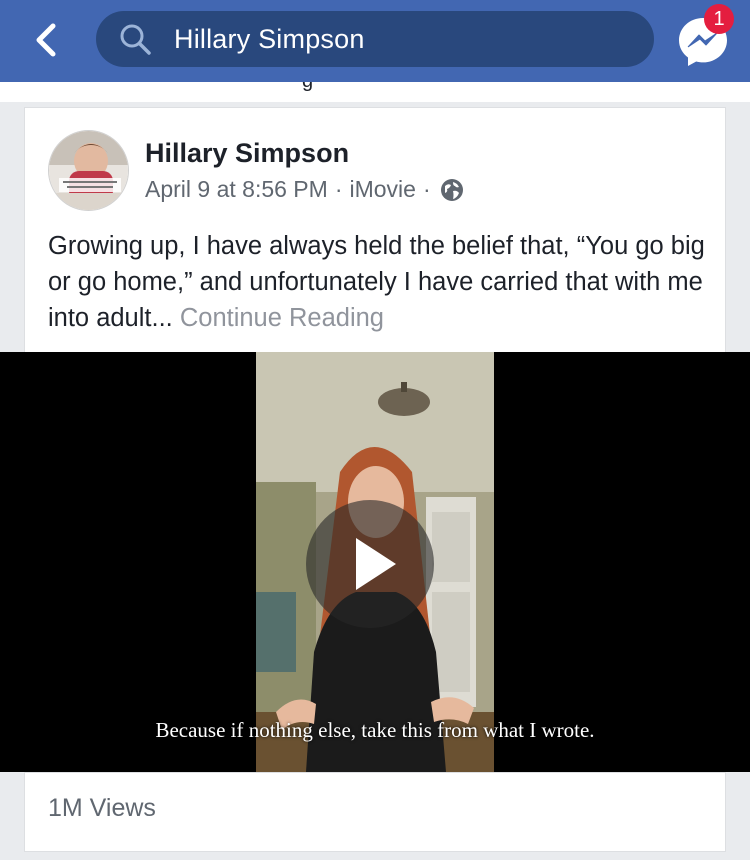  I want to click on post-meta: April 9 at 8:56 PM · iMovie ·, so click(304, 189).